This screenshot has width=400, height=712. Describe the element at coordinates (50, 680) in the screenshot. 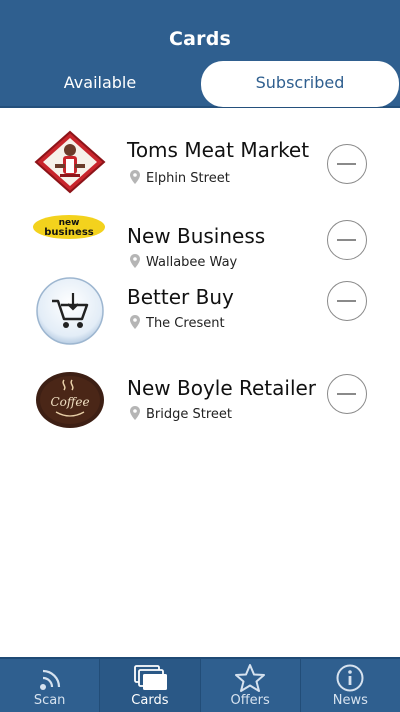

I see `scan-icon` at that location.